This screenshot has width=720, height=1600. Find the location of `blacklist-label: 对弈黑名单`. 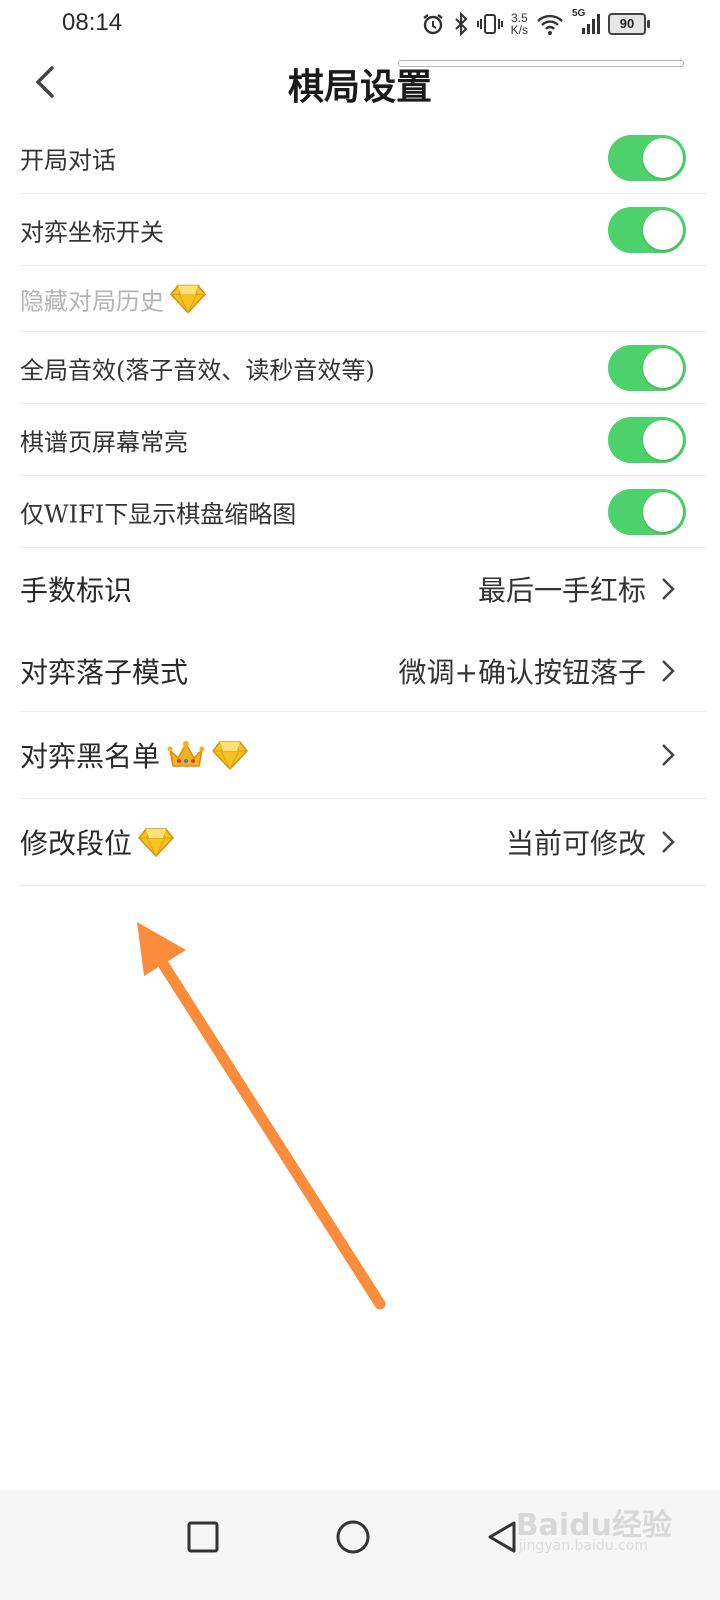

blacklist-label: 对弈黑名单 is located at coordinates (90, 756).